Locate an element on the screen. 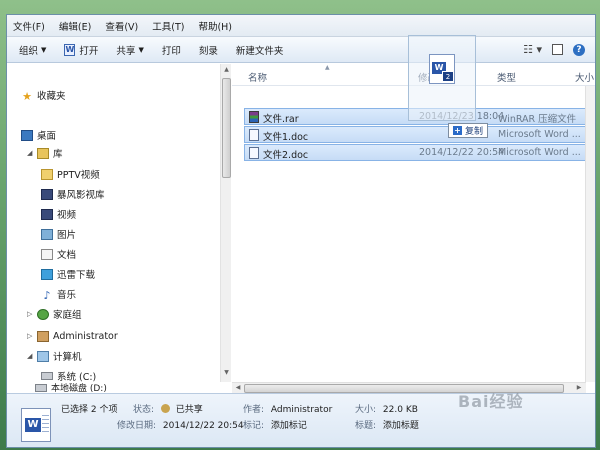 The width and height of the screenshot is (600, 450). share-label: 共享 is located at coordinates (126, 51).